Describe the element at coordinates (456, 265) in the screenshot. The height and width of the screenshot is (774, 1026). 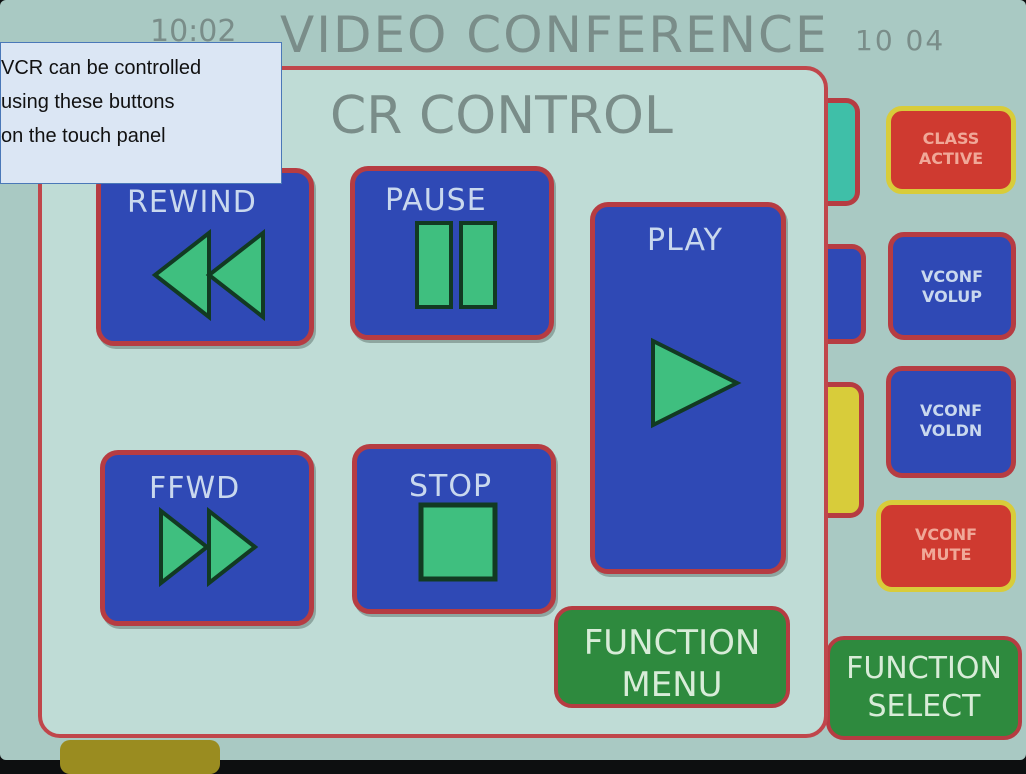
I see `pause-icon` at that location.